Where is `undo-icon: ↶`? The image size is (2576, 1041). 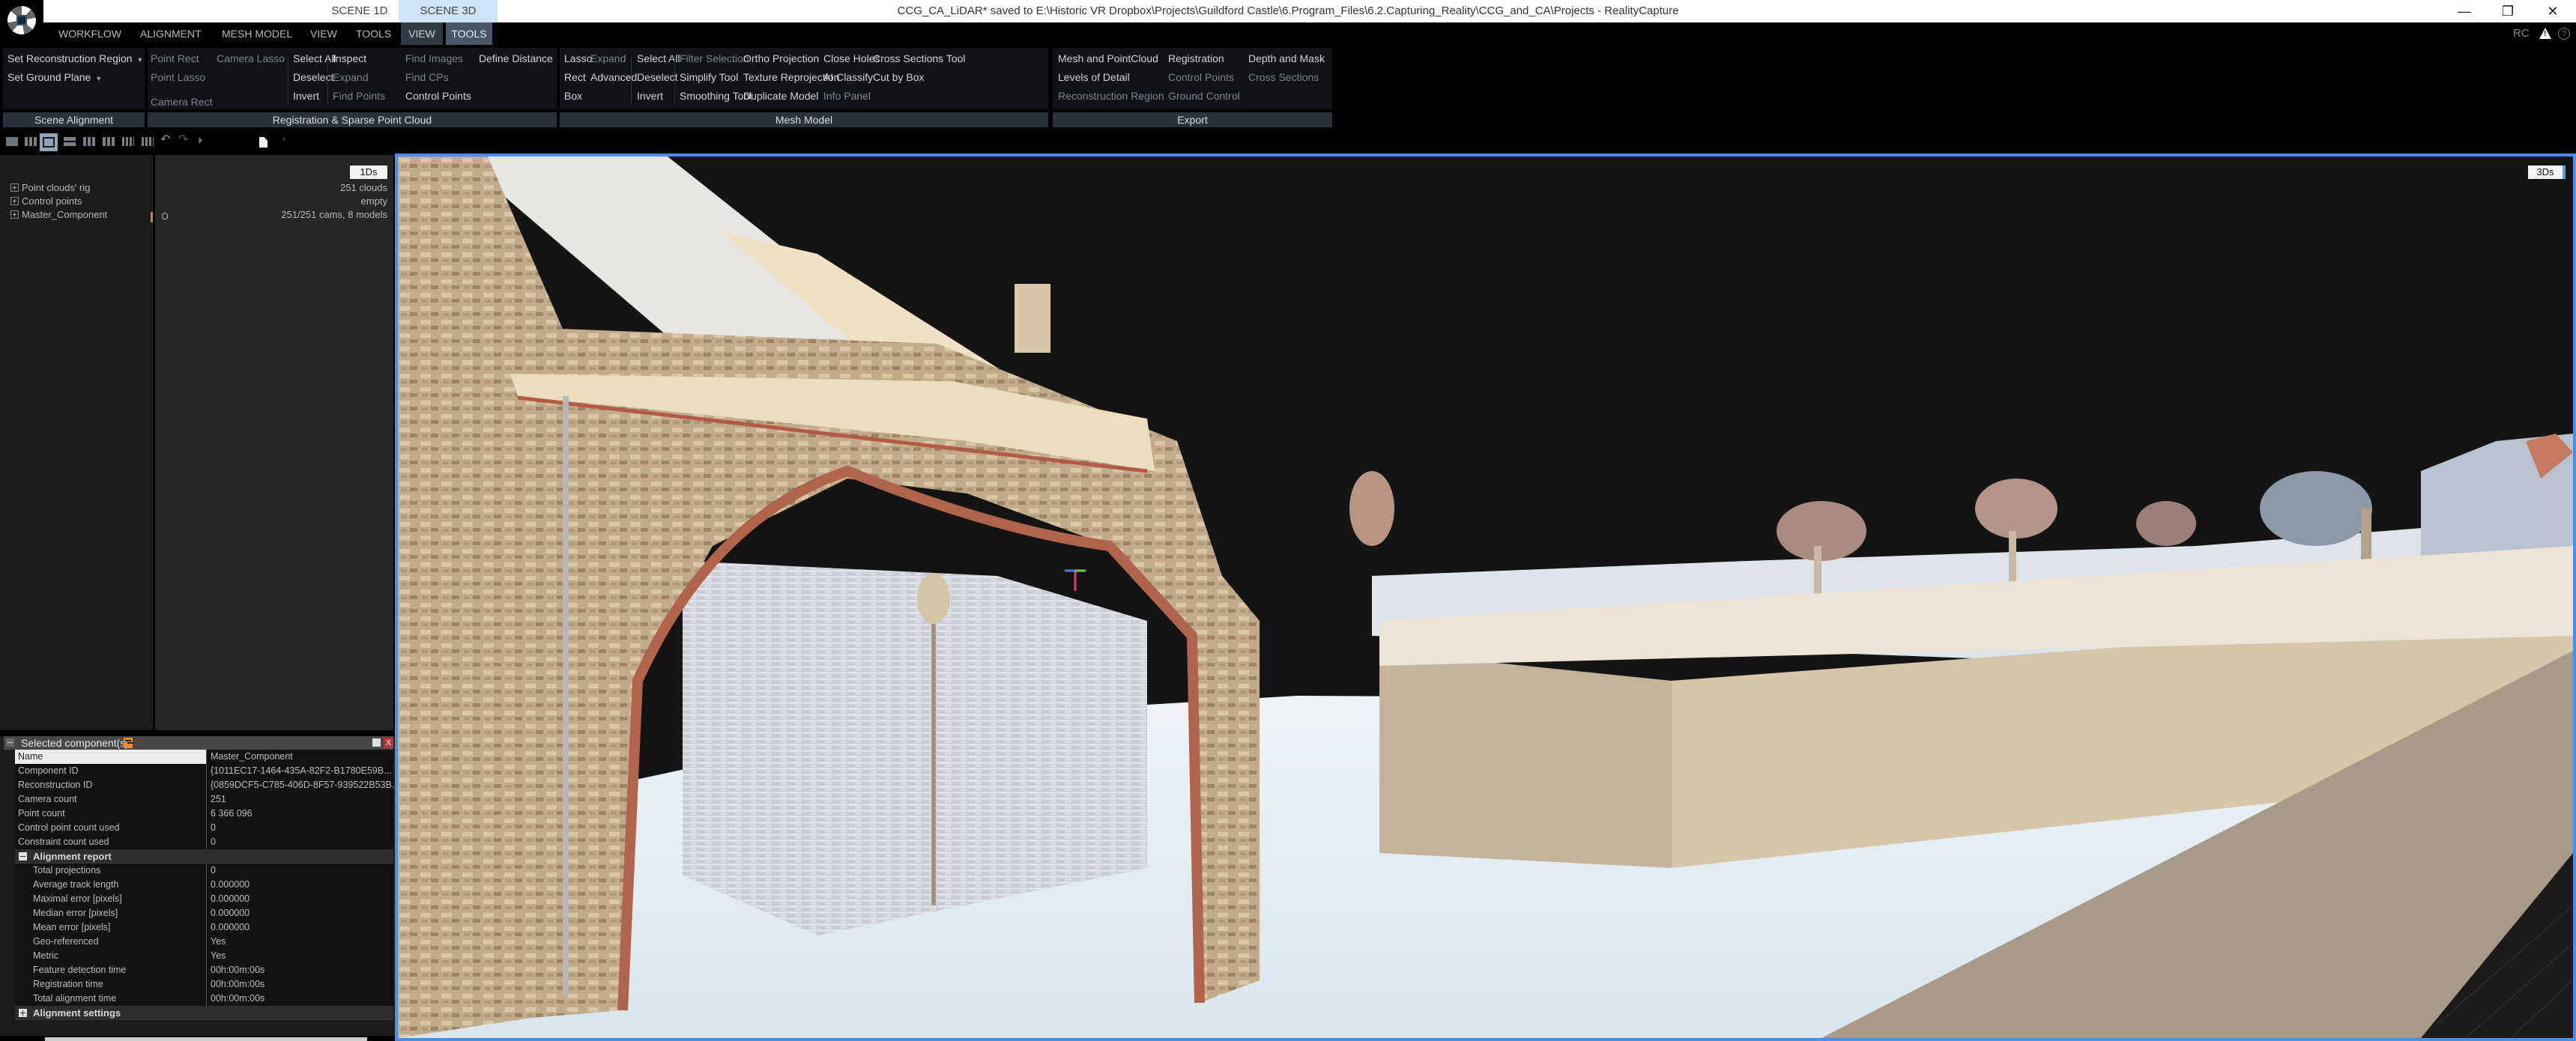
undo-icon: ↶ is located at coordinates (166, 140).